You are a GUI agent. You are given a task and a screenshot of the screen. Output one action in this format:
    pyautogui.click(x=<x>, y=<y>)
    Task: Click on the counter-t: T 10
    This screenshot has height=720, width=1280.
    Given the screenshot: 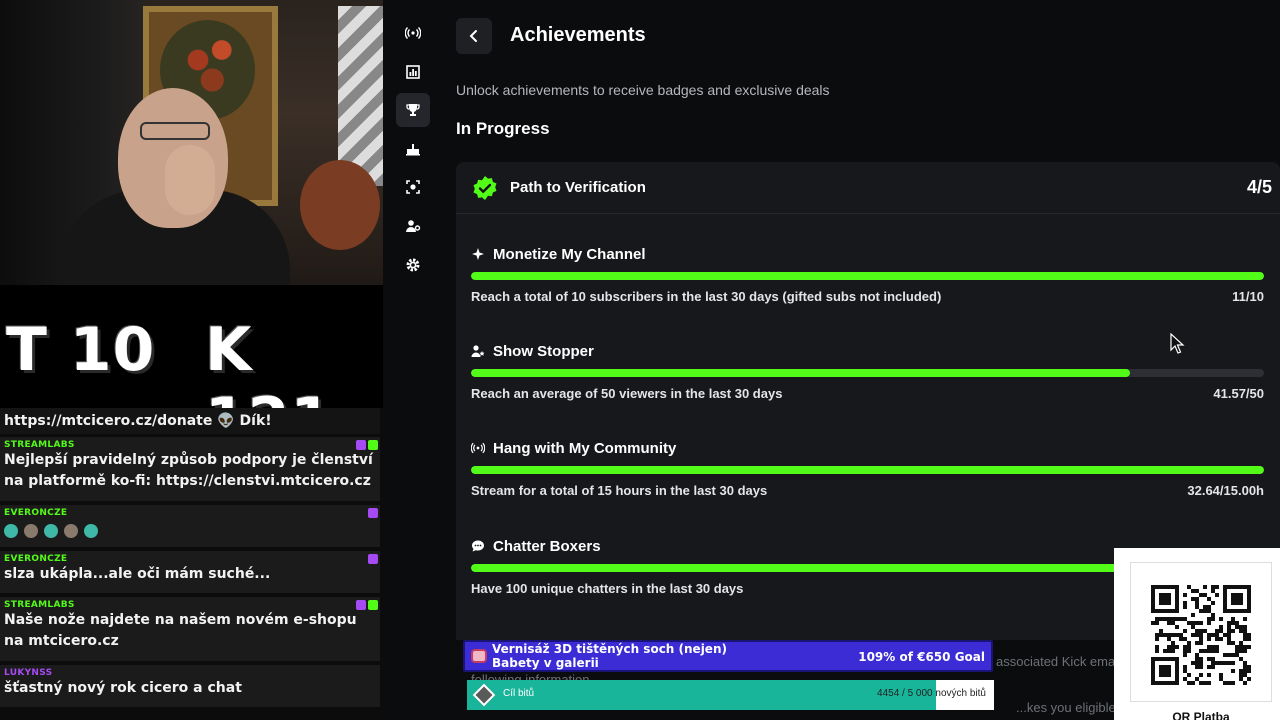 What is the action you would take?
    pyautogui.click(x=81, y=350)
    